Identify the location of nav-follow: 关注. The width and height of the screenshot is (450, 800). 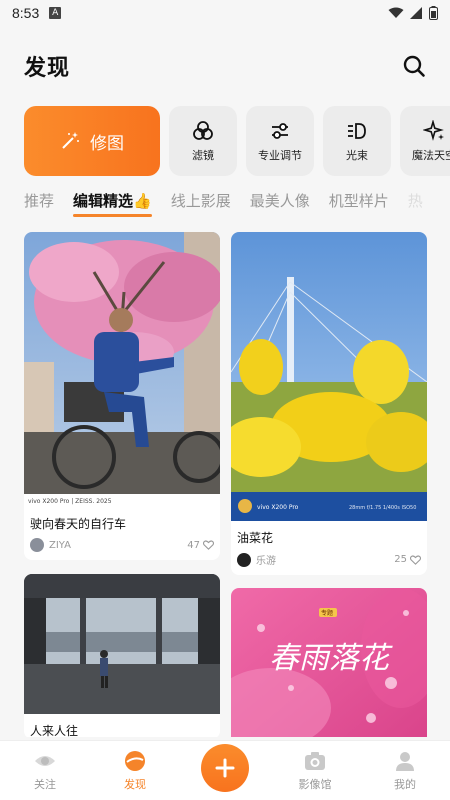
(45, 770).